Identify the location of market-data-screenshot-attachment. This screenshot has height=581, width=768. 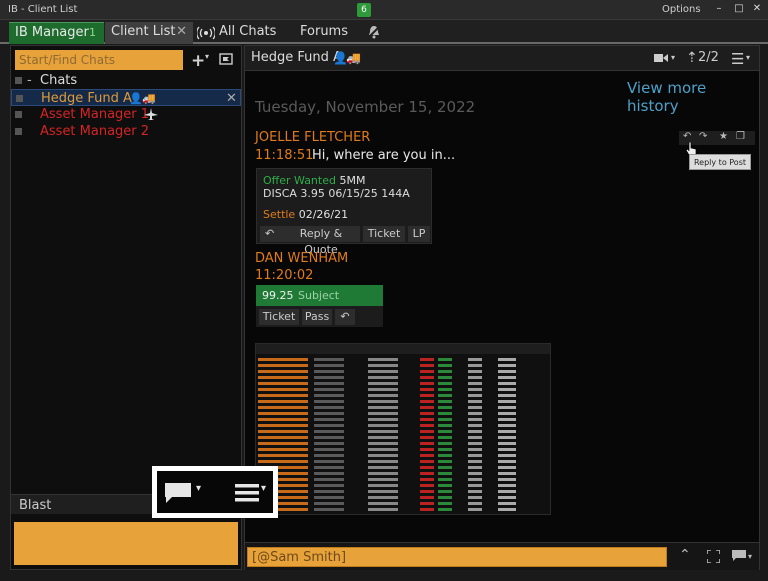
(403, 429).